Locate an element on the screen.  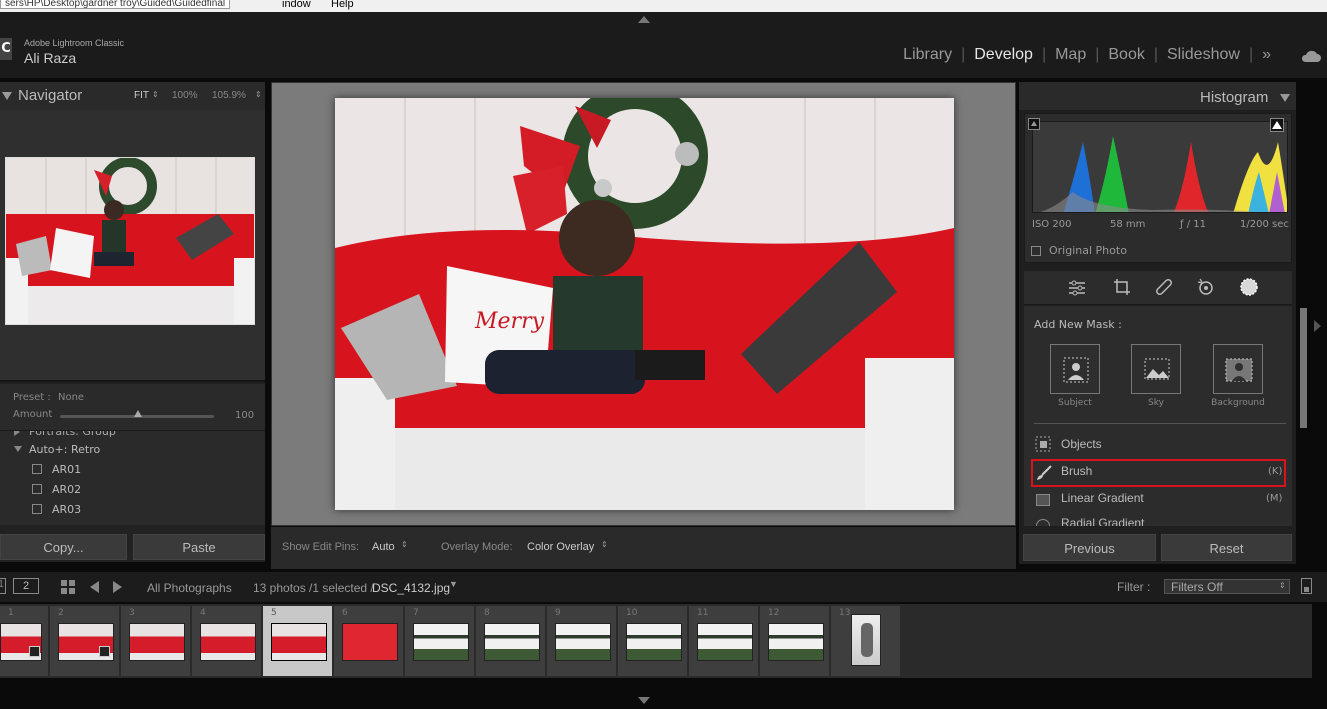
module-slideshow: Slideshow is located at coordinates (1203, 55).